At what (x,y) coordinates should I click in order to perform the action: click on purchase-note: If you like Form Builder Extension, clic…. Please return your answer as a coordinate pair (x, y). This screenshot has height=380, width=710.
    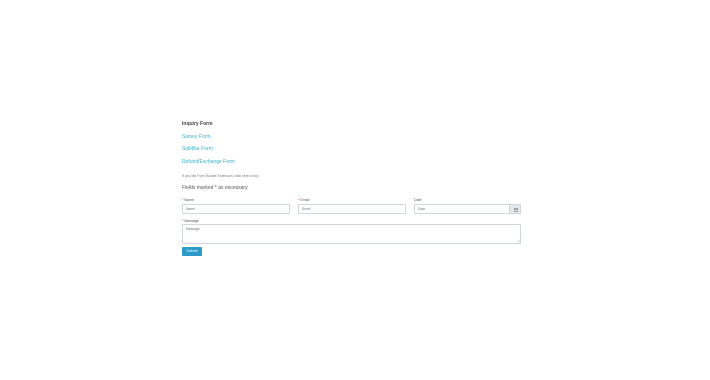
    Looking at the image, I should click on (220, 176).